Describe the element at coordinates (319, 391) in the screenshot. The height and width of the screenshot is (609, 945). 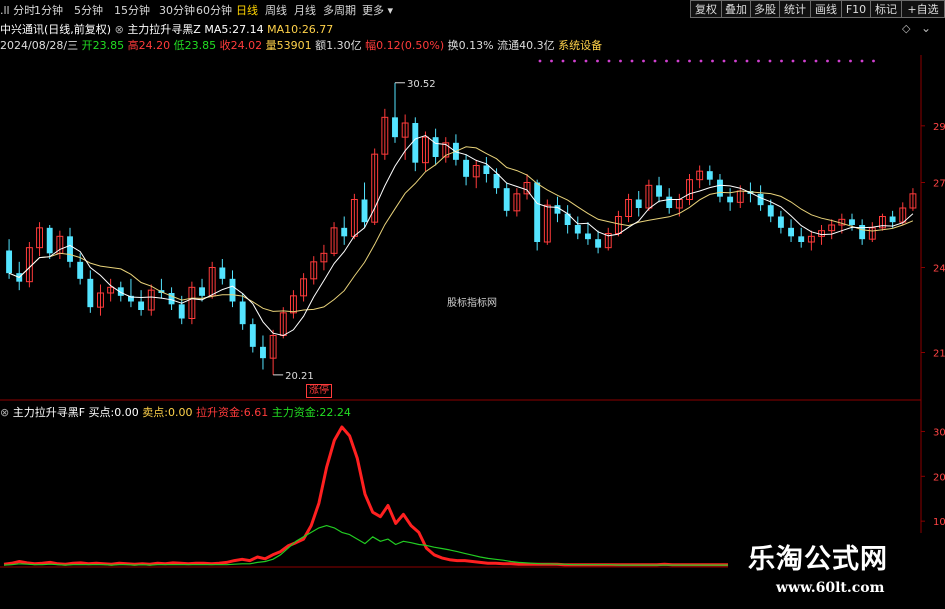
I see `limit-up-tag: 涨停` at that location.